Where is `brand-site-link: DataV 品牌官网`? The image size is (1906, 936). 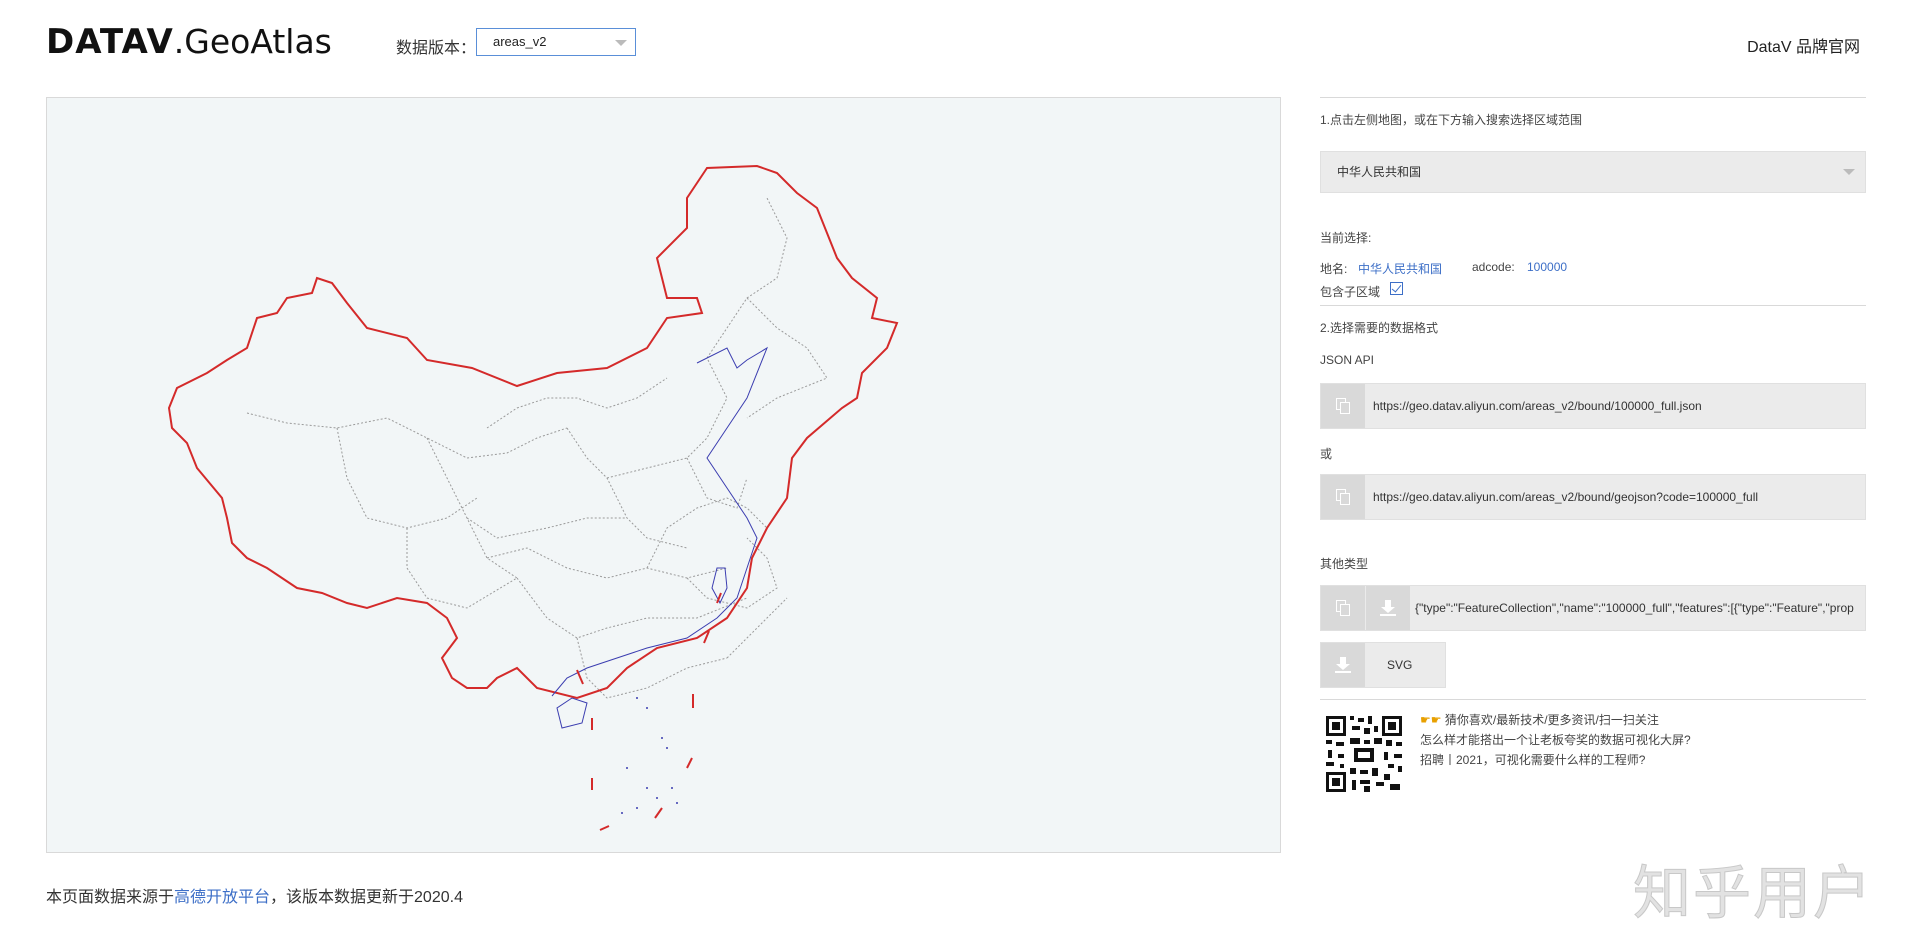
brand-site-link: DataV 品牌官网 is located at coordinates (1803, 45).